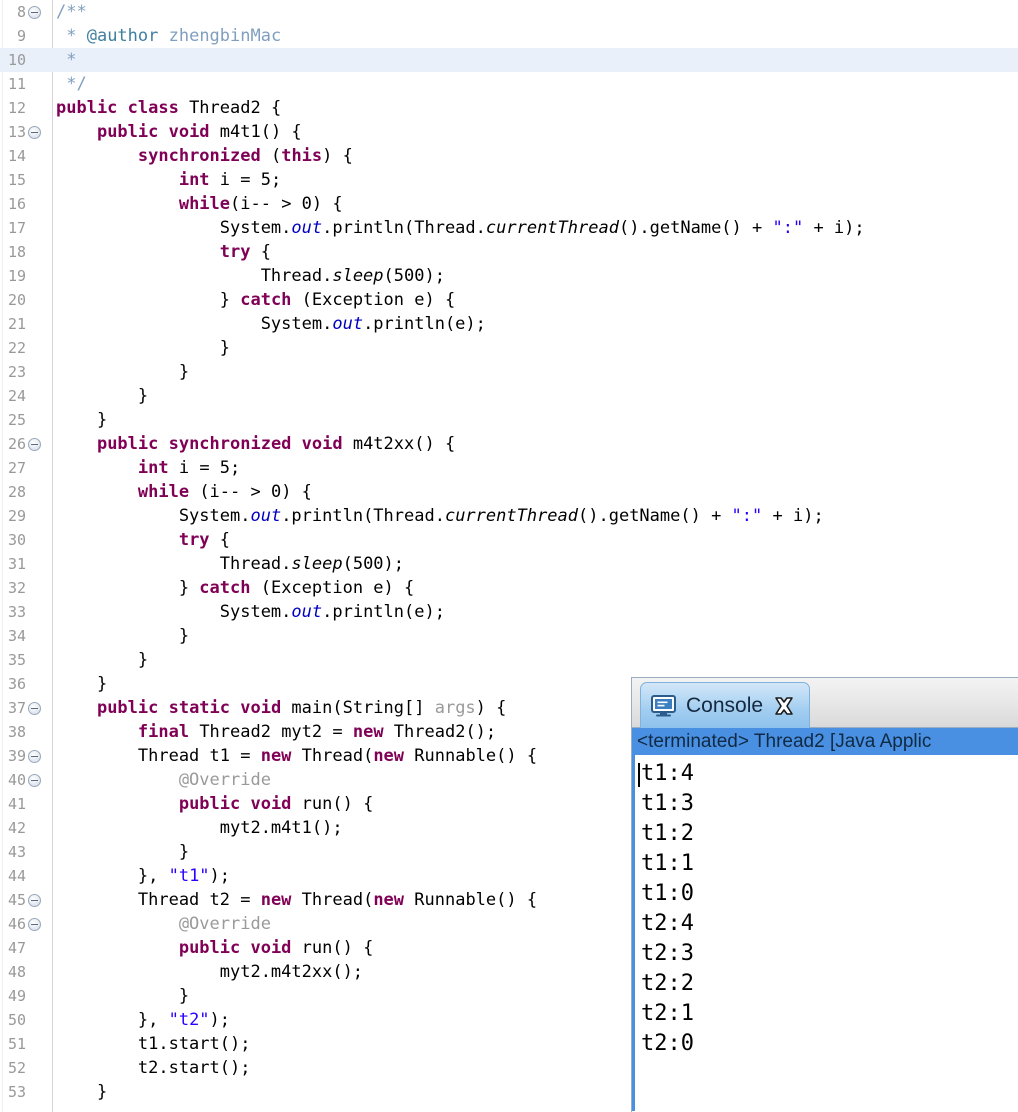 The height and width of the screenshot is (1112, 1018). What do you see at coordinates (16, 228) in the screenshot?
I see `line-number: 17` at bounding box center [16, 228].